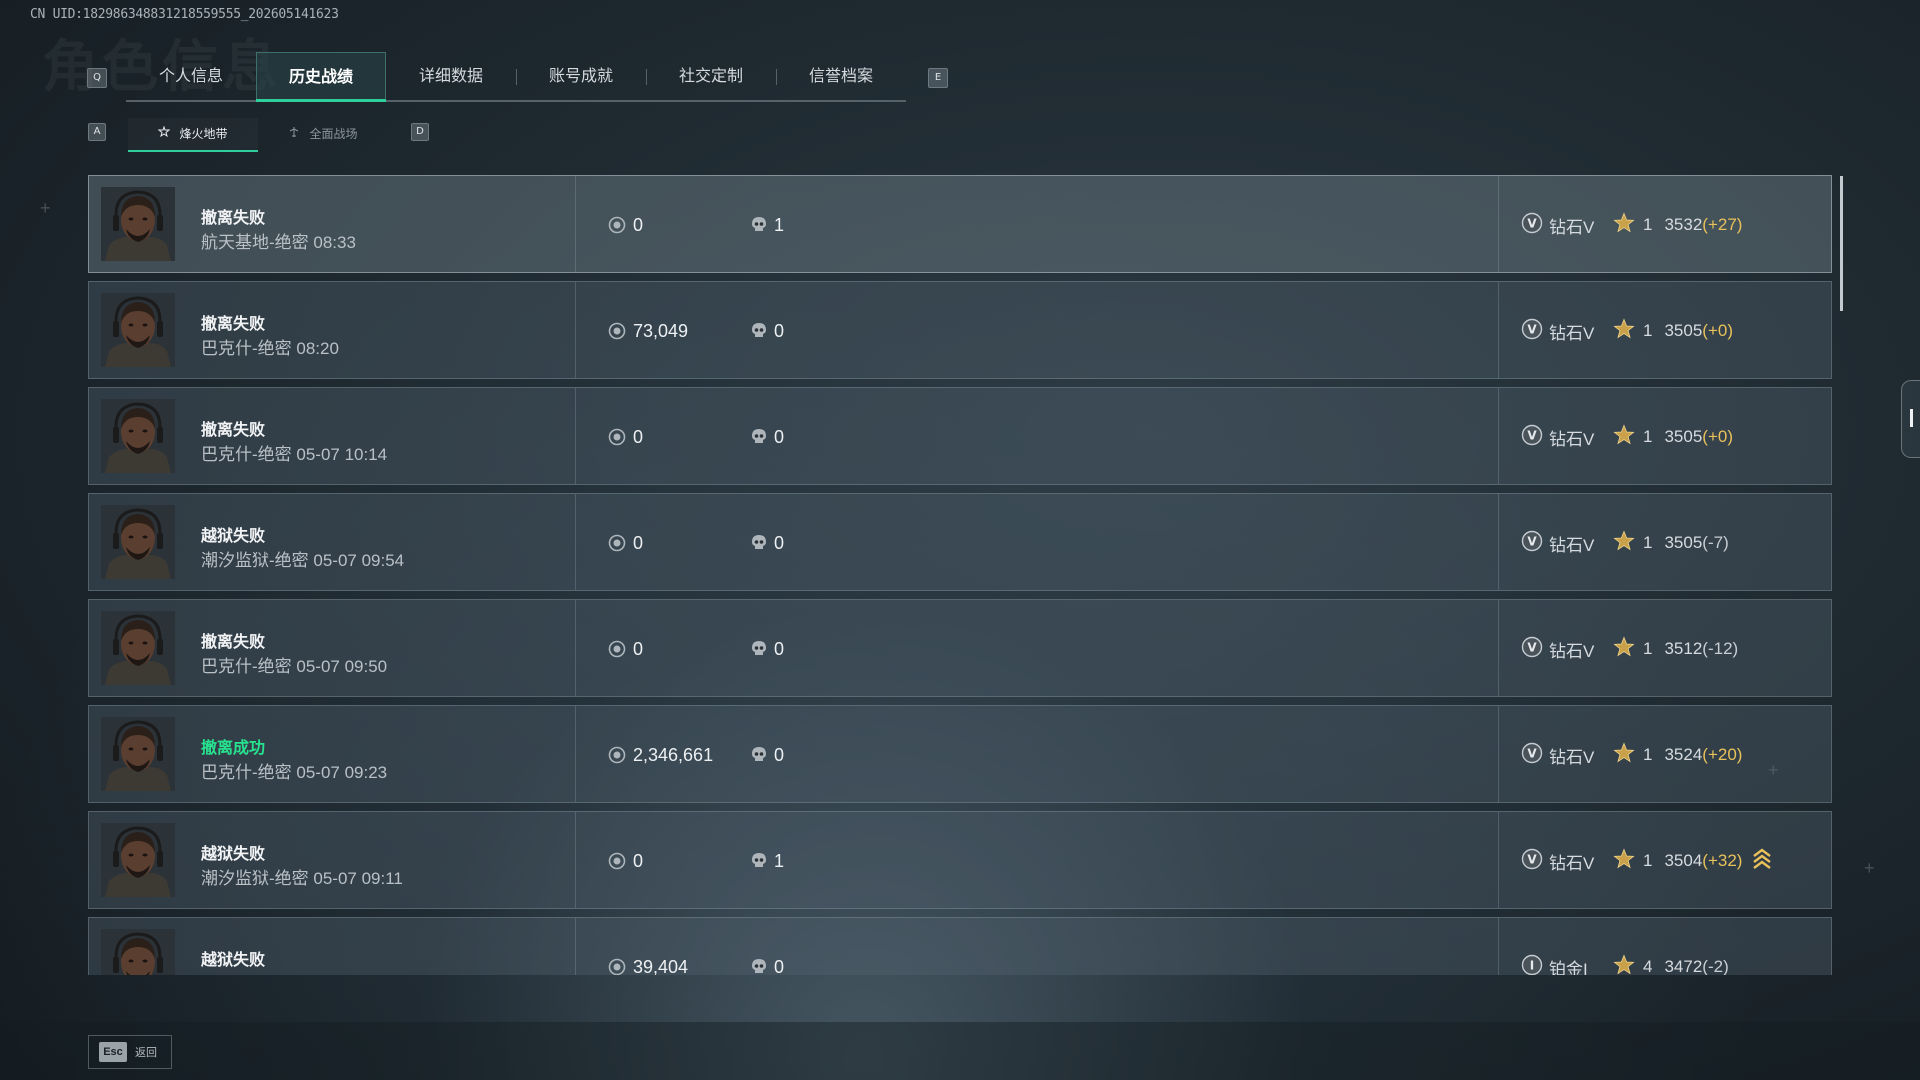 This screenshot has width=1920, height=1080. What do you see at coordinates (97, 132) in the screenshot?
I see `subtab-prev-key-hint: A` at bounding box center [97, 132].